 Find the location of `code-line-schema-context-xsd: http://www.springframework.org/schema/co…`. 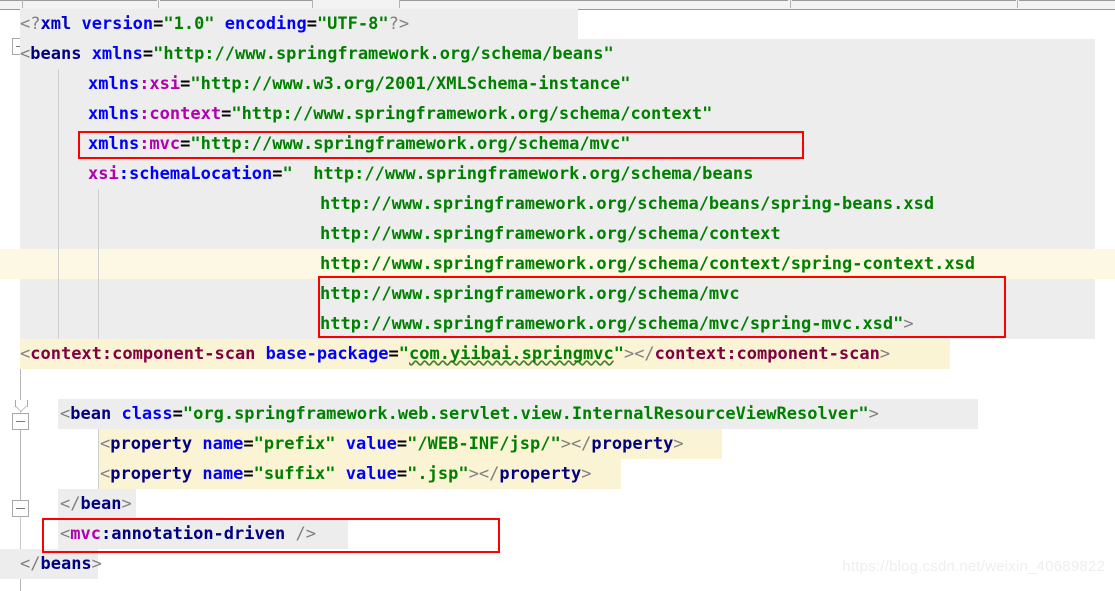

code-line-schema-context-xsd: http://www.springframework.org/schema/co… is located at coordinates (647, 264).